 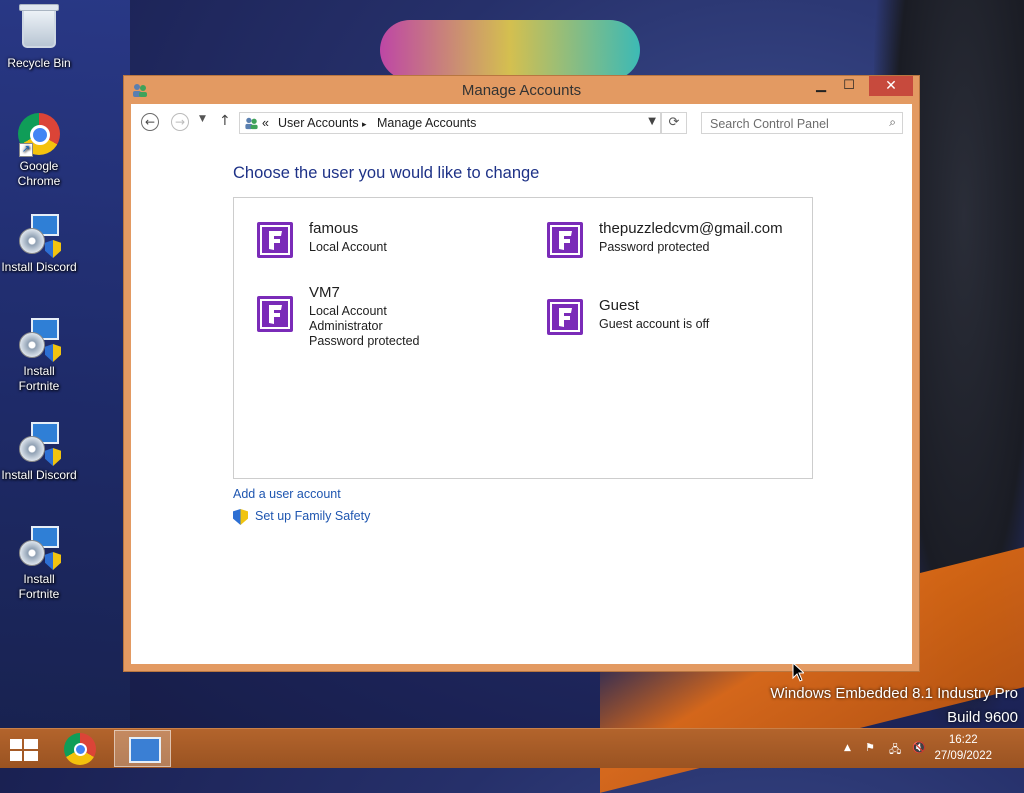 What do you see at coordinates (39, 173) in the screenshot?
I see `desktop-icon-label: Google Chrome` at bounding box center [39, 173].